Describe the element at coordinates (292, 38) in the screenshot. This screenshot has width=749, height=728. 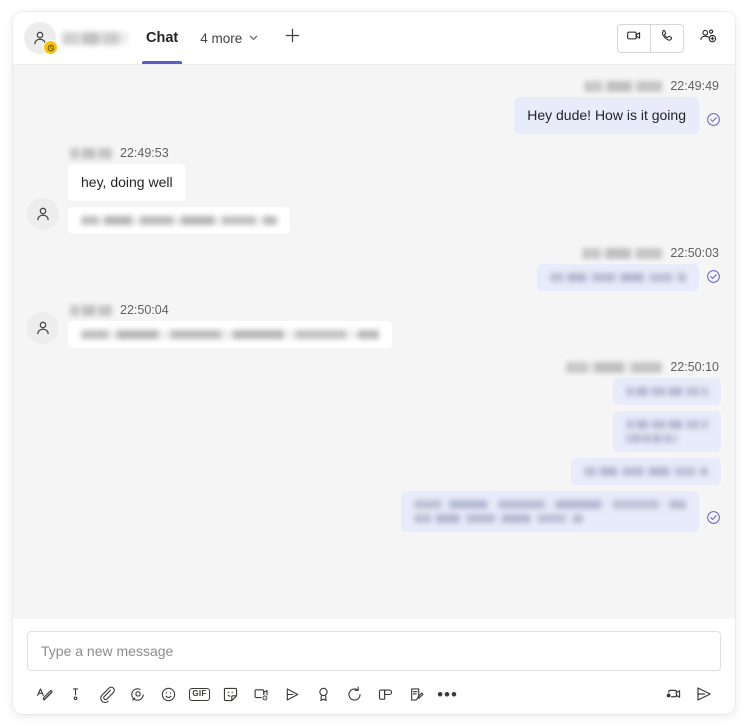
I see `add-tab-button` at that location.